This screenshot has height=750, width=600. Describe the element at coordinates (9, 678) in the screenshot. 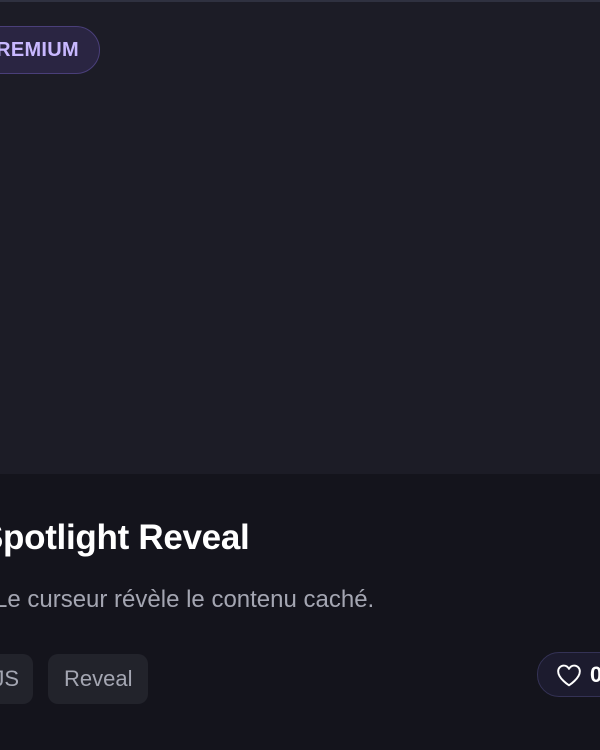

I see `tag-label: JS` at that location.